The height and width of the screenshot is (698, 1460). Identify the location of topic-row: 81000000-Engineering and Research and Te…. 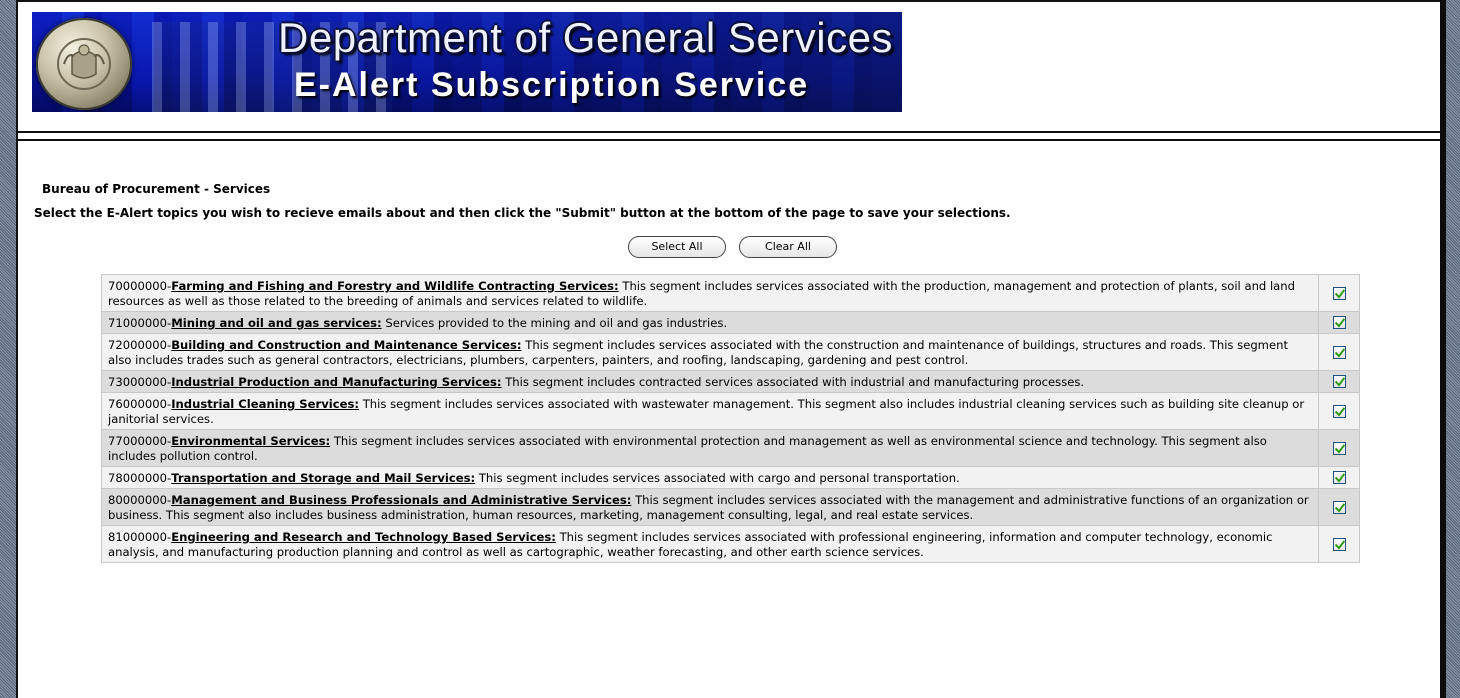
(730, 544).